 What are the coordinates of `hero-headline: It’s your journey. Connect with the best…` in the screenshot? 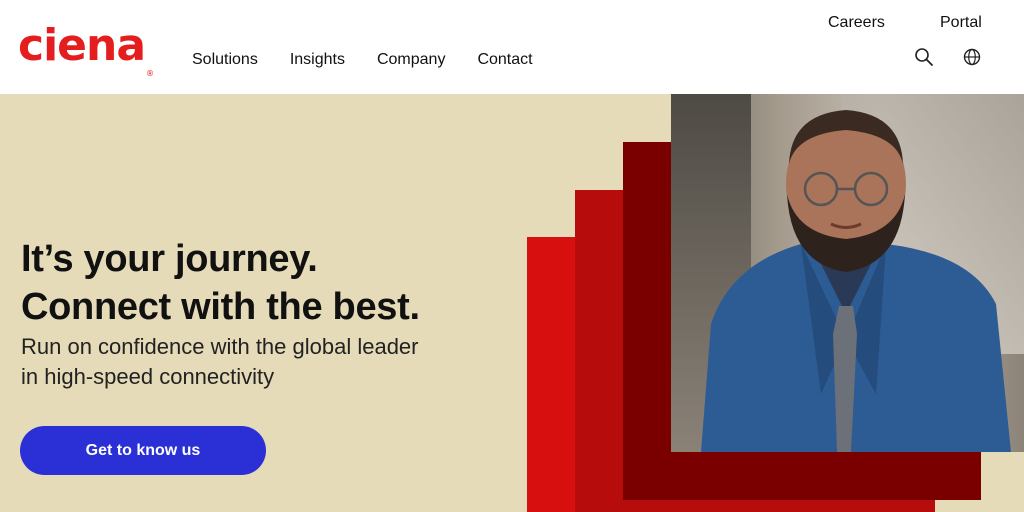 It's located at (220, 283).